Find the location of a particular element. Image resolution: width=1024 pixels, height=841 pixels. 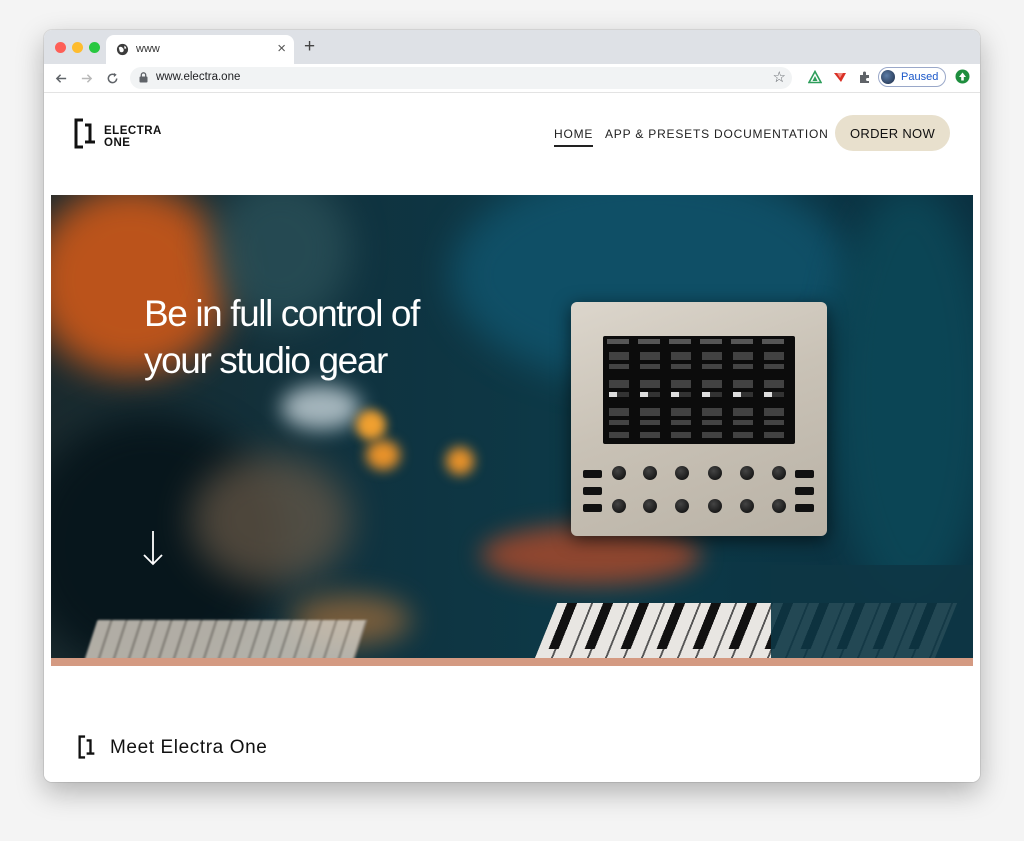

arrow-left-icon is located at coordinates (60, 78).